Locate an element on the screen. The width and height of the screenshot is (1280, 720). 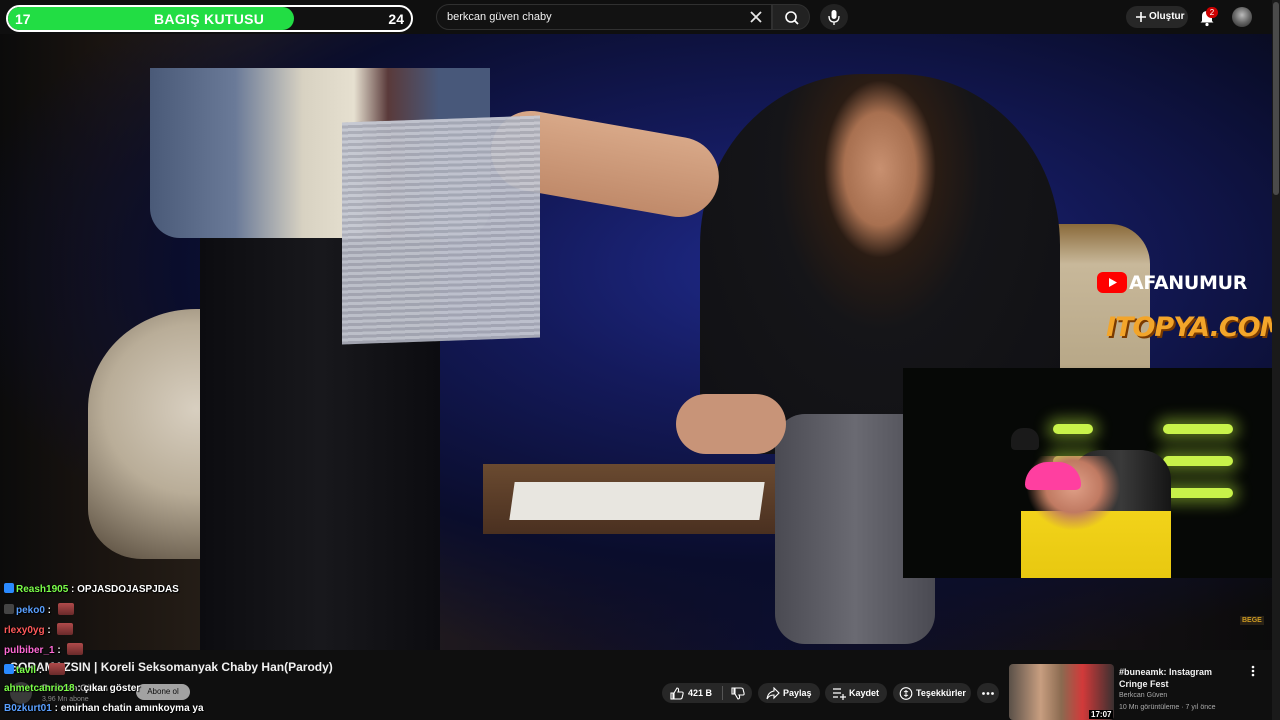
desk-lamp is located at coordinates (1025, 439).